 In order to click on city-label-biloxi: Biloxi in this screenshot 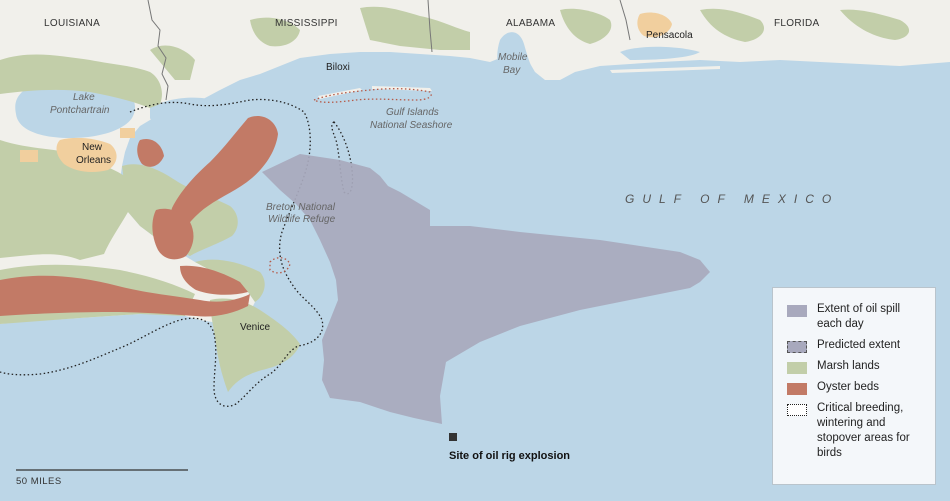, I will do `click(338, 67)`.